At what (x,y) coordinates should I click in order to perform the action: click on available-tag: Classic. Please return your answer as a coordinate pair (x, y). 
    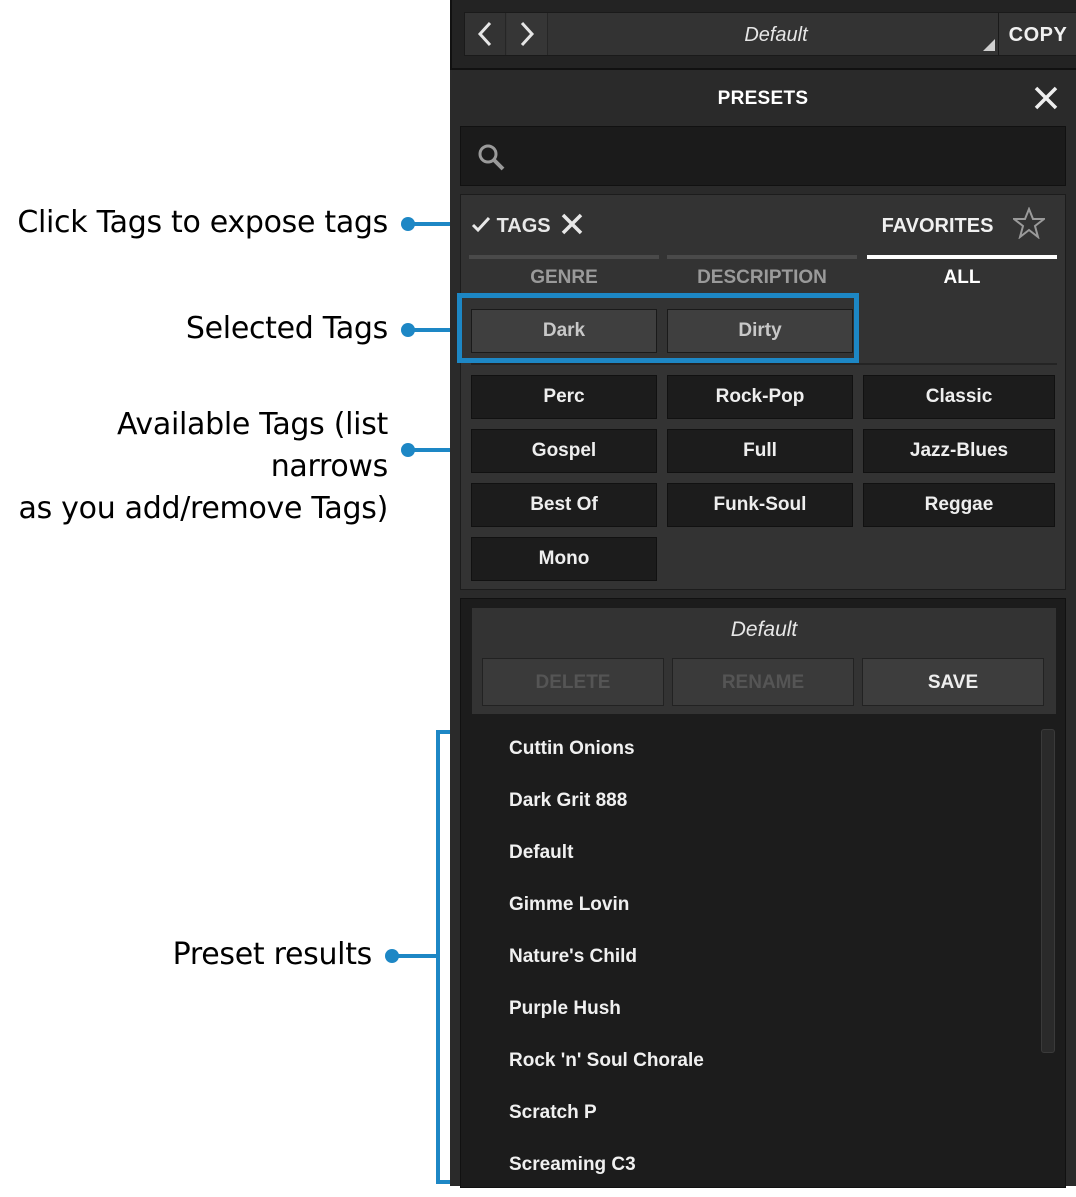
    Looking at the image, I should click on (959, 397).